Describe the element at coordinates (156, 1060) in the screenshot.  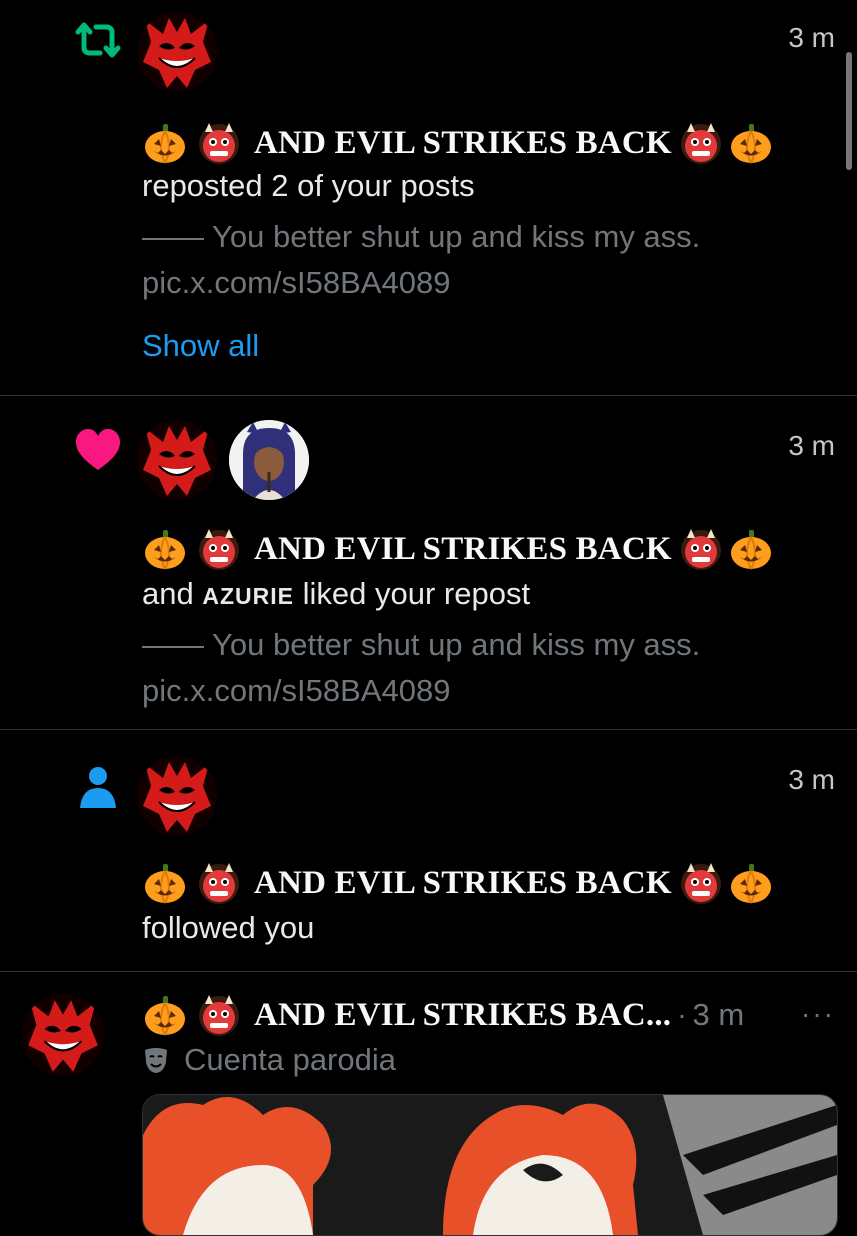
I see `theater-mask-icon` at that location.